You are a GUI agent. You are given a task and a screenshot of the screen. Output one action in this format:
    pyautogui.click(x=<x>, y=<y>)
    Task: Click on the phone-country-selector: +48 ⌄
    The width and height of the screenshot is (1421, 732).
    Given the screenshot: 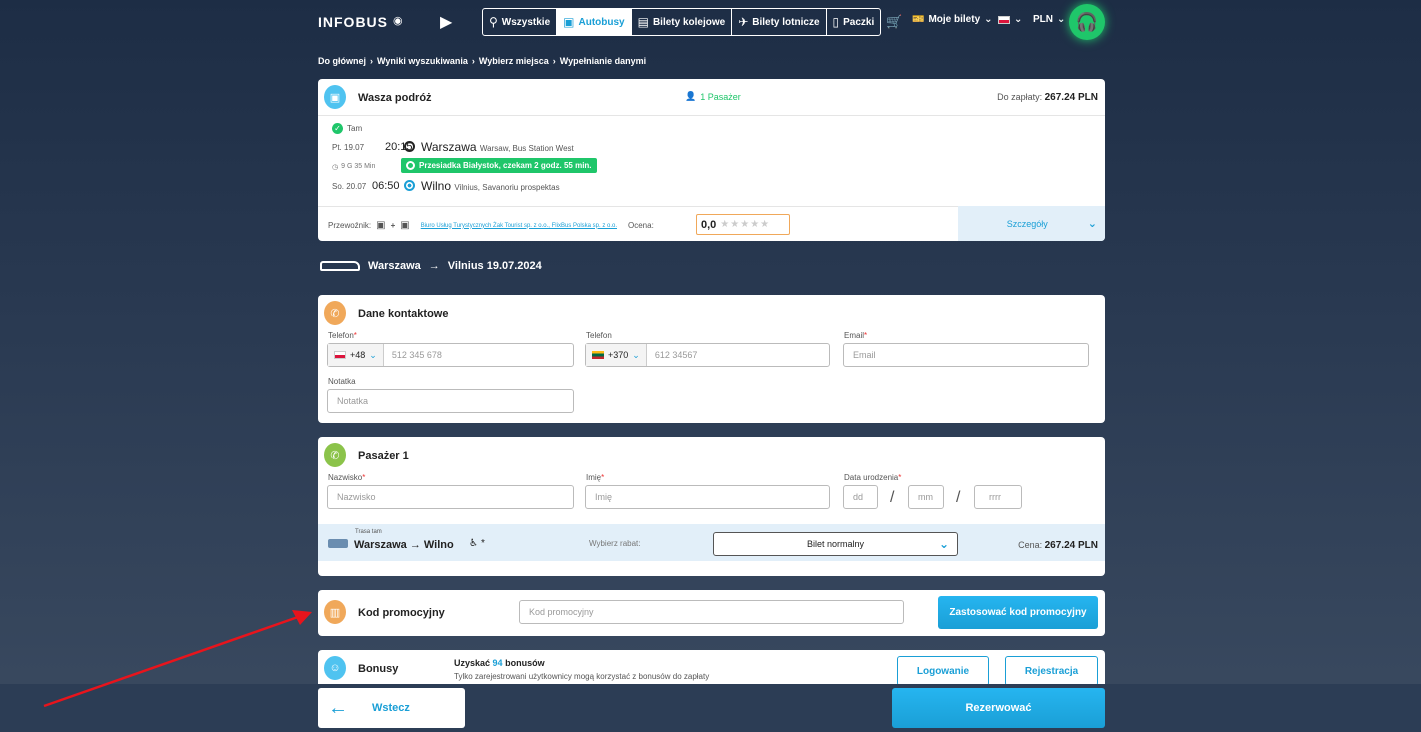 What is the action you would take?
    pyautogui.click(x=356, y=355)
    